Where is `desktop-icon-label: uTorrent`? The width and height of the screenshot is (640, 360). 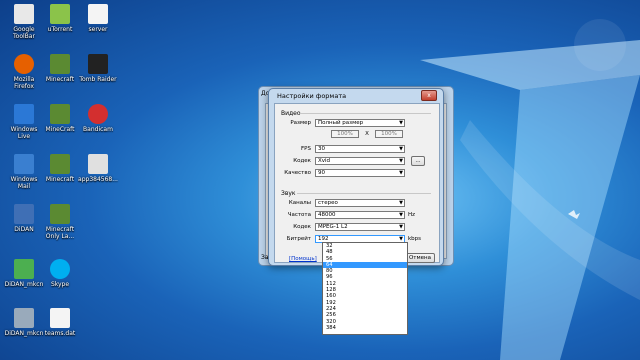 desktop-icon-label: uTorrent is located at coordinates (60, 29).